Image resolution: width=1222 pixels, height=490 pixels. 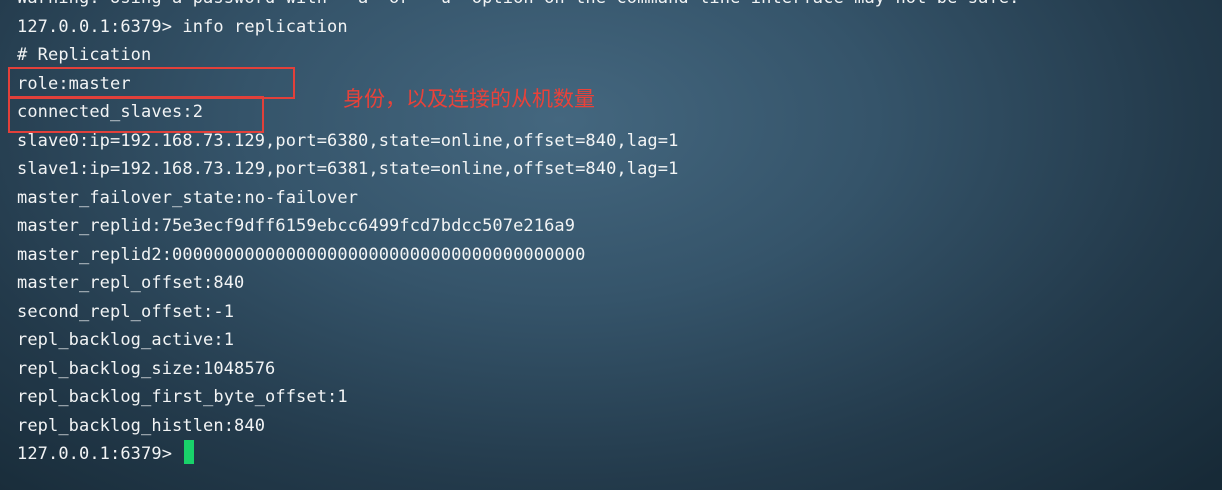 What do you see at coordinates (131, 283) in the screenshot?
I see `master-repl-offset-line: master_repl_offset:840` at bounding box center [131, 283].